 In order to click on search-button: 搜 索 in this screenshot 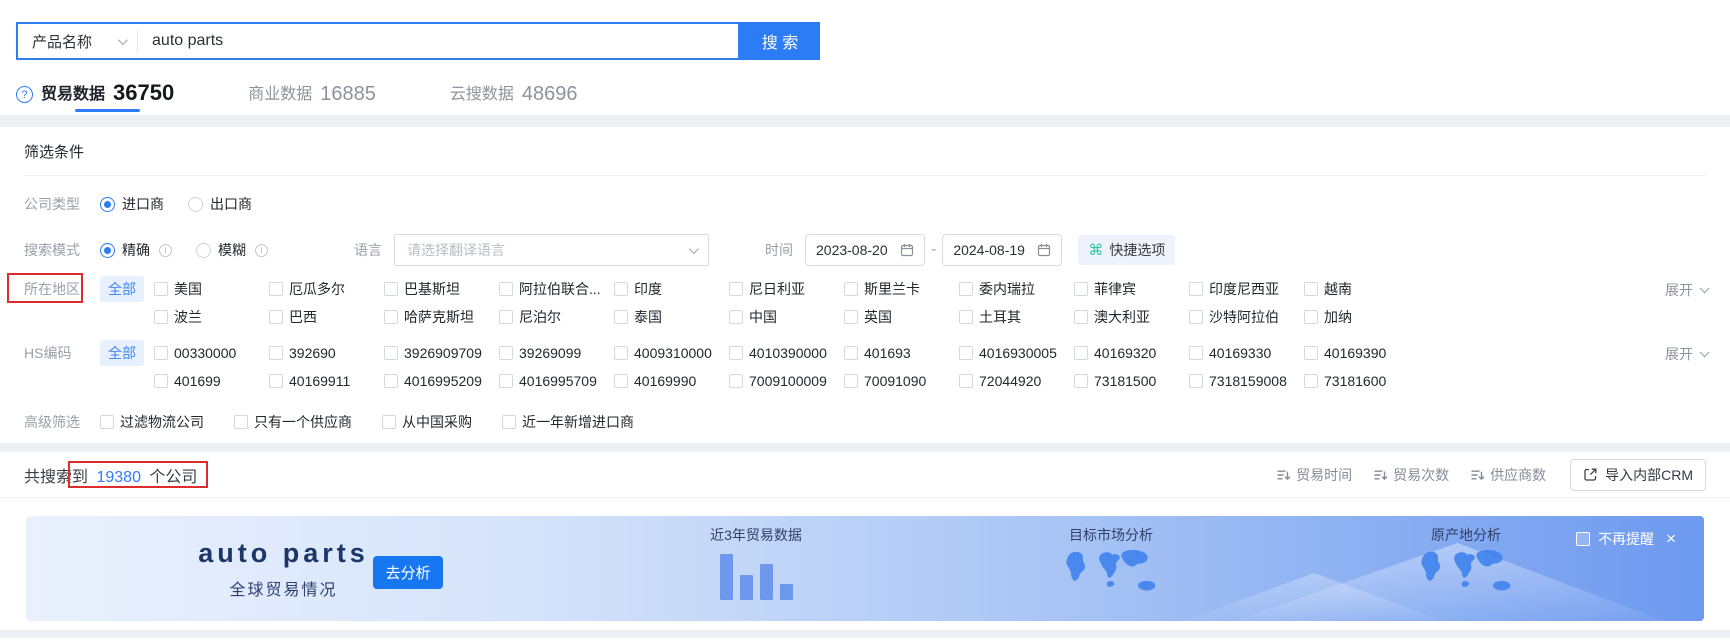, I will do `click(780, 41)`.